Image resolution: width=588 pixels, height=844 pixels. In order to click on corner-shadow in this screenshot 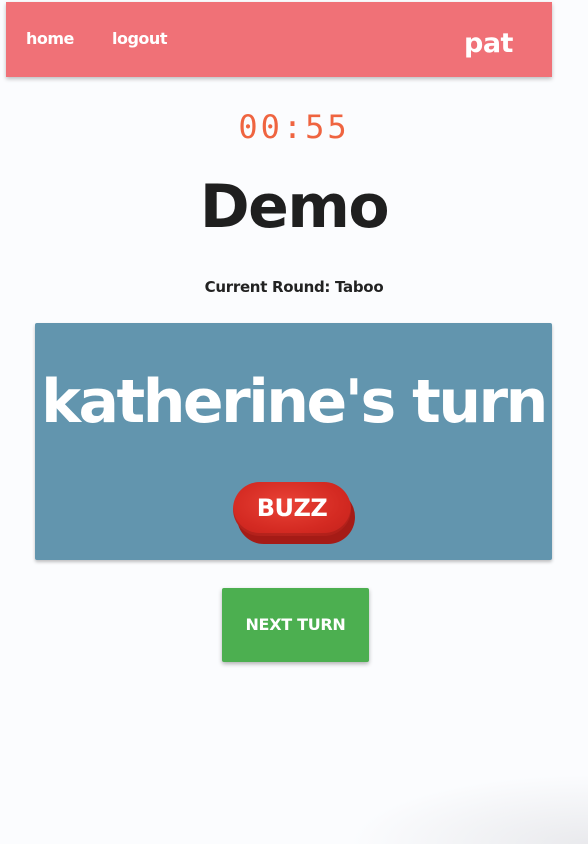, I will do `click(468, 809)`.